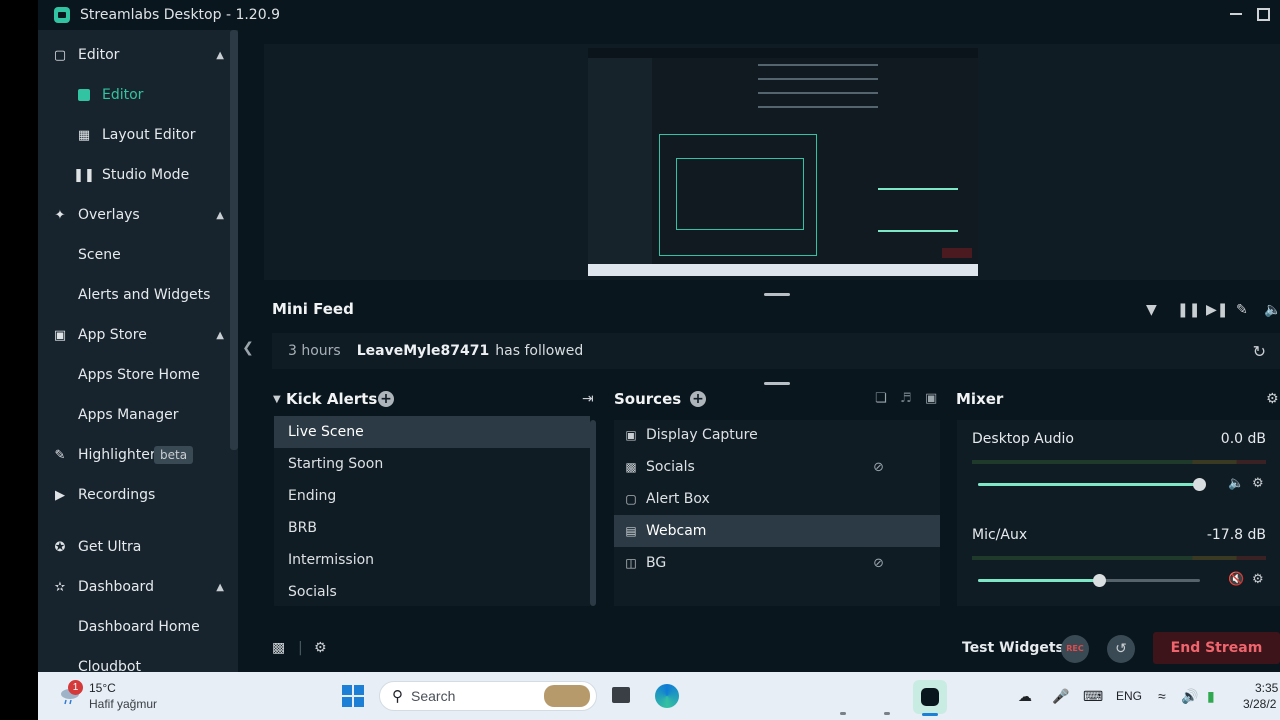  What do you see at coordinates (1039, 580) in the screenshot?
I see `volume-slider-fill` at bounding box center [1039, 580].